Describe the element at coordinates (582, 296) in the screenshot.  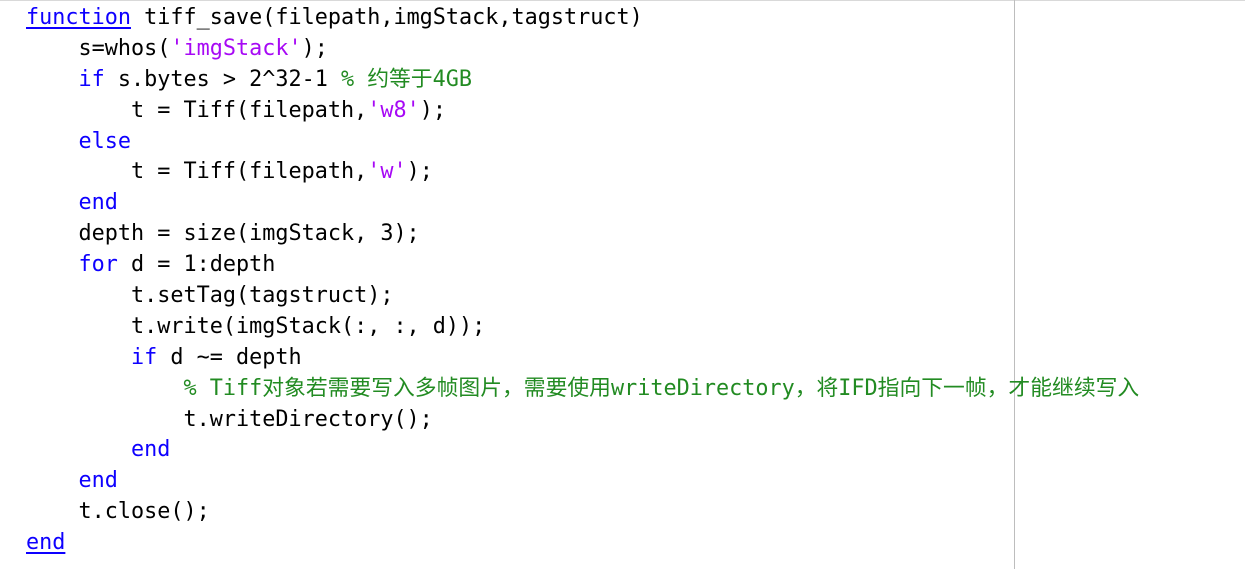
I see `code-line: t.setTag(tagstruct);` at that location.